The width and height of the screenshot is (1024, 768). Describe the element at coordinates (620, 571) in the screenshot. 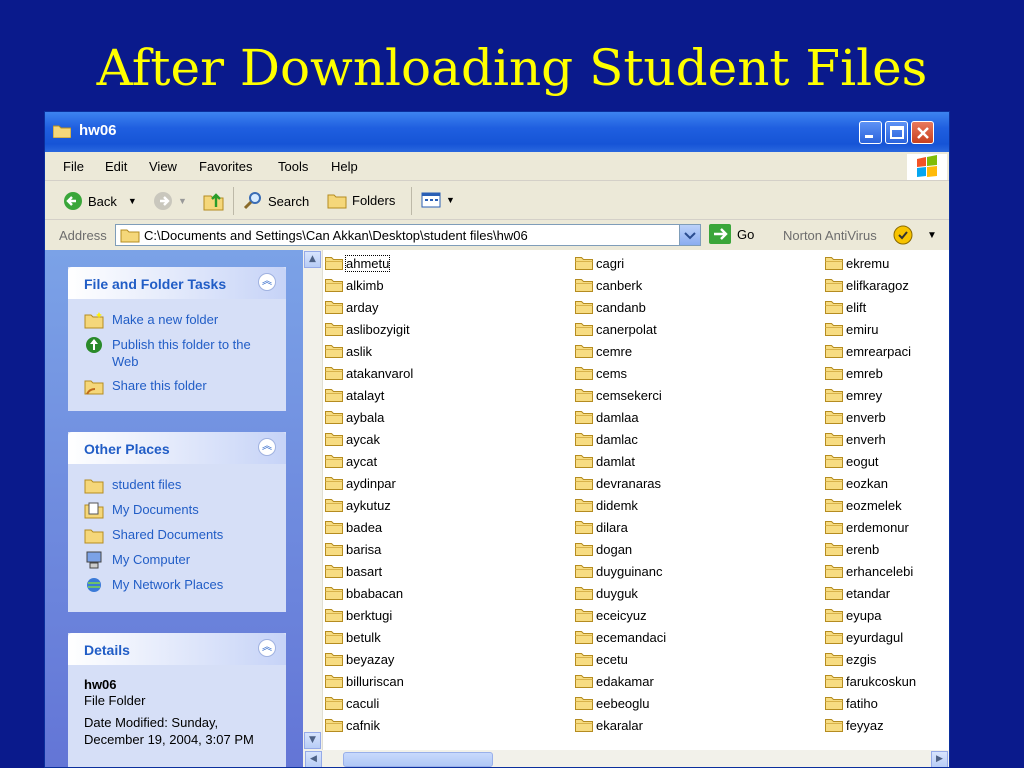

I see `folder-item: duyguinanc` at that location.